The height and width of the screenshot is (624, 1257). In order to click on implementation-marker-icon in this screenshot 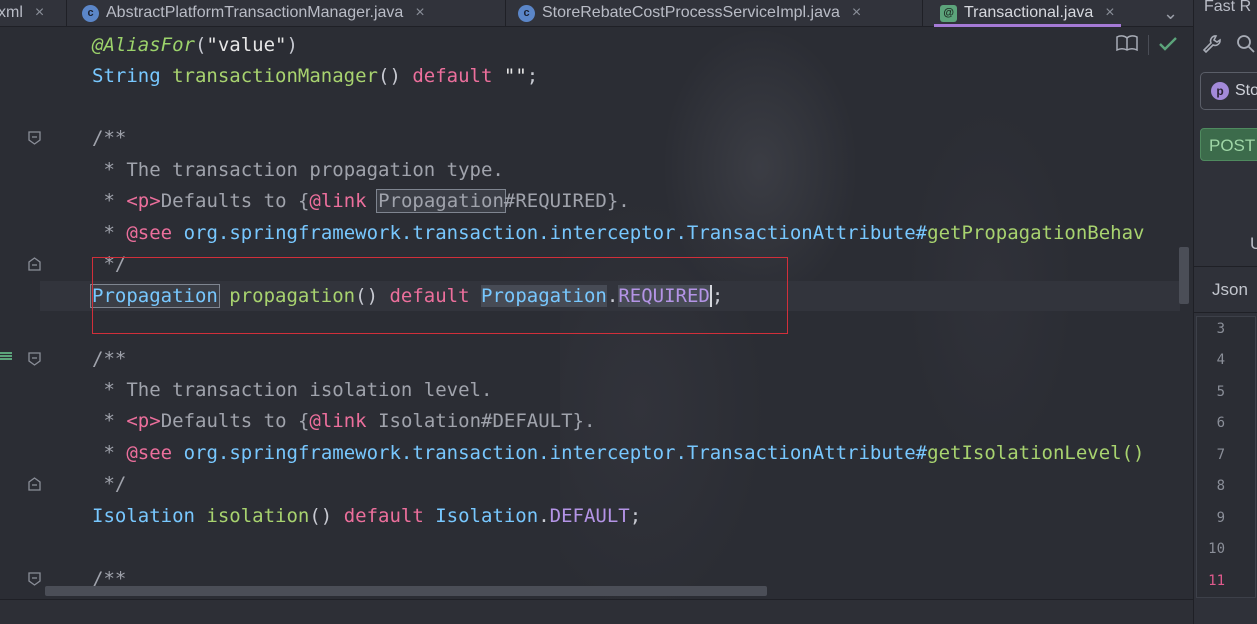, I will do `click(6, 356)`.